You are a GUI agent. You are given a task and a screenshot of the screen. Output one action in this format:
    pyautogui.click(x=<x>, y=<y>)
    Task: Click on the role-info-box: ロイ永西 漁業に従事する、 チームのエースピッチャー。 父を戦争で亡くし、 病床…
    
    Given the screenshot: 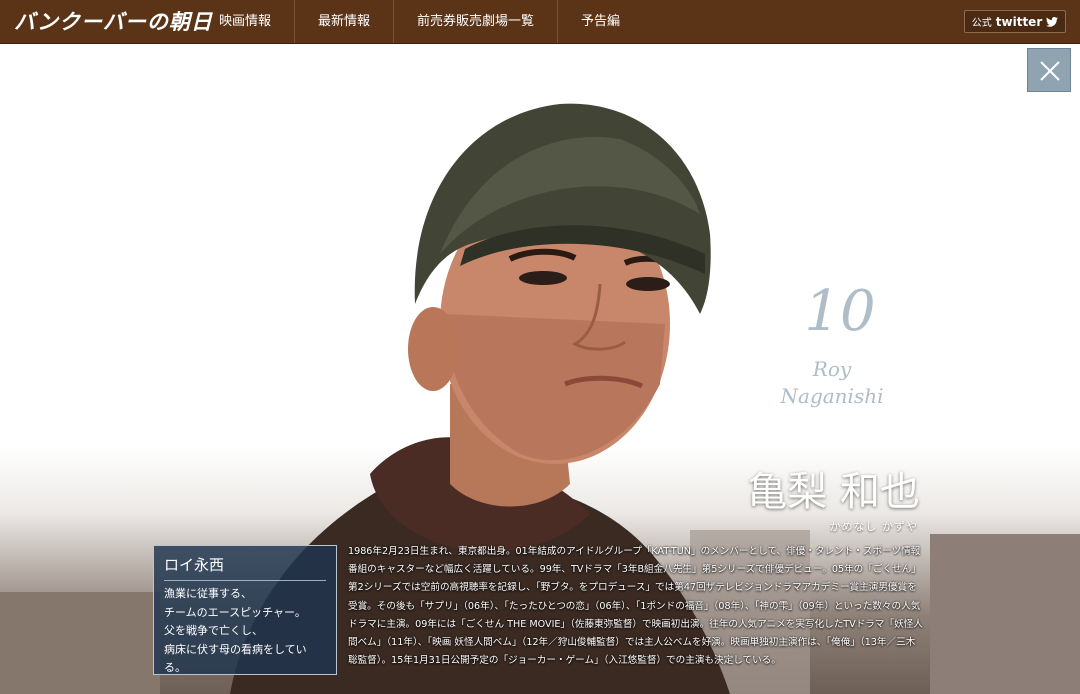 What is the action you would take?
    pyautogui.click(x=245, y=610)
    